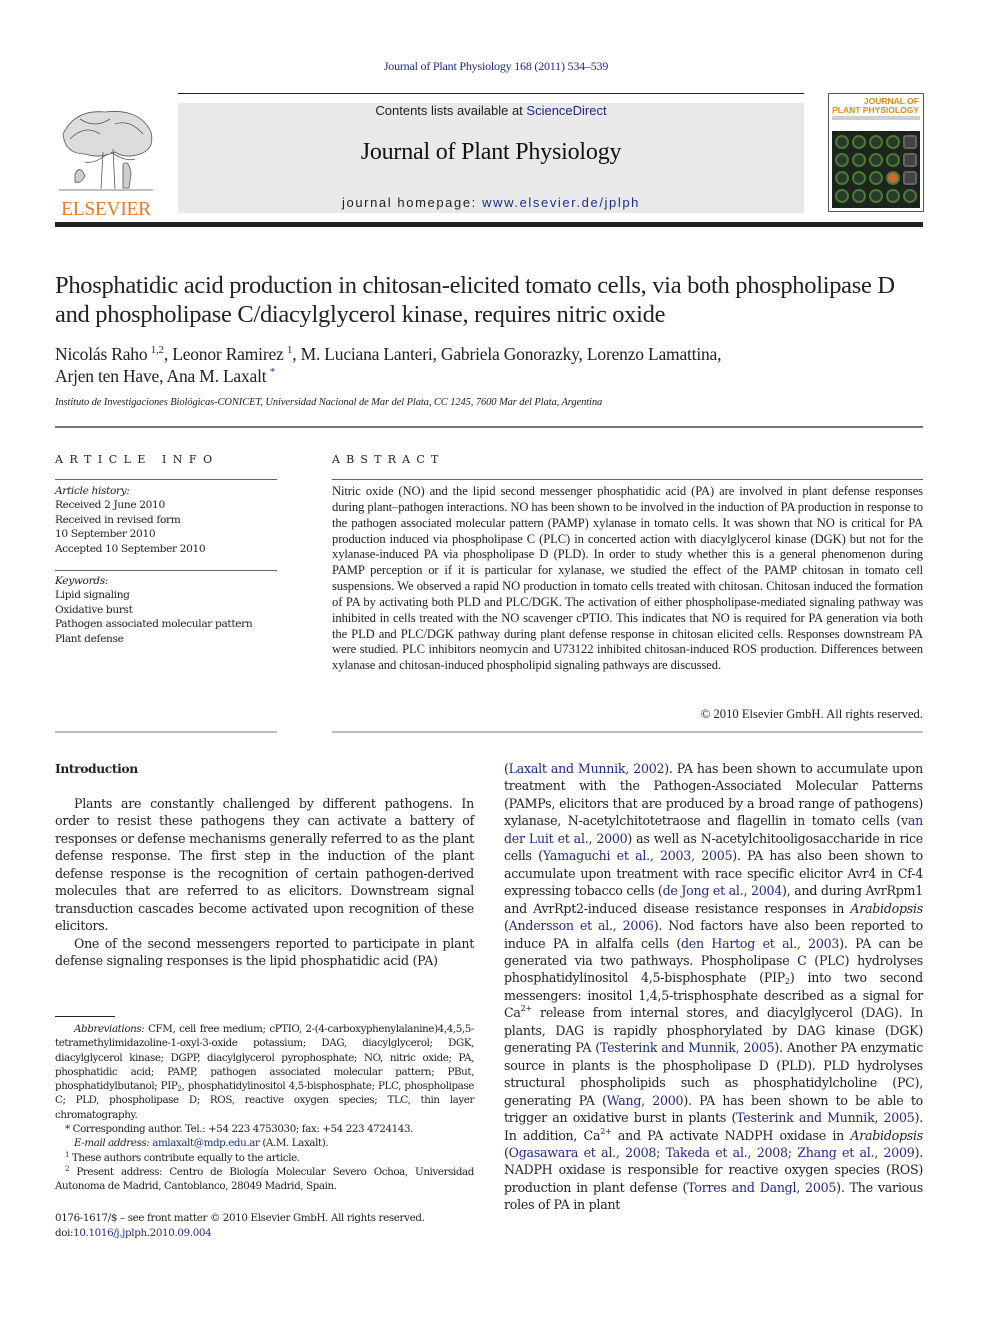  Describe the element at coordinates (106, 151) in the screenshot. I see `elsevier-tree-icon` at that location.